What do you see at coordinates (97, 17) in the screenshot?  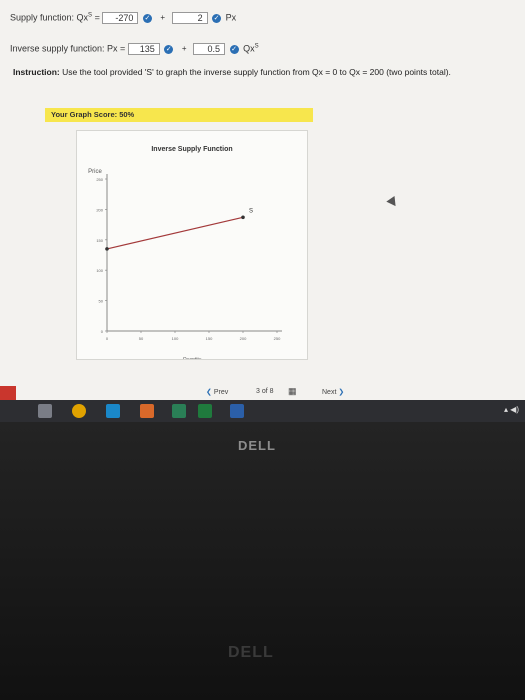 I see `supply-equals: =` at bounding box center [97, 17].